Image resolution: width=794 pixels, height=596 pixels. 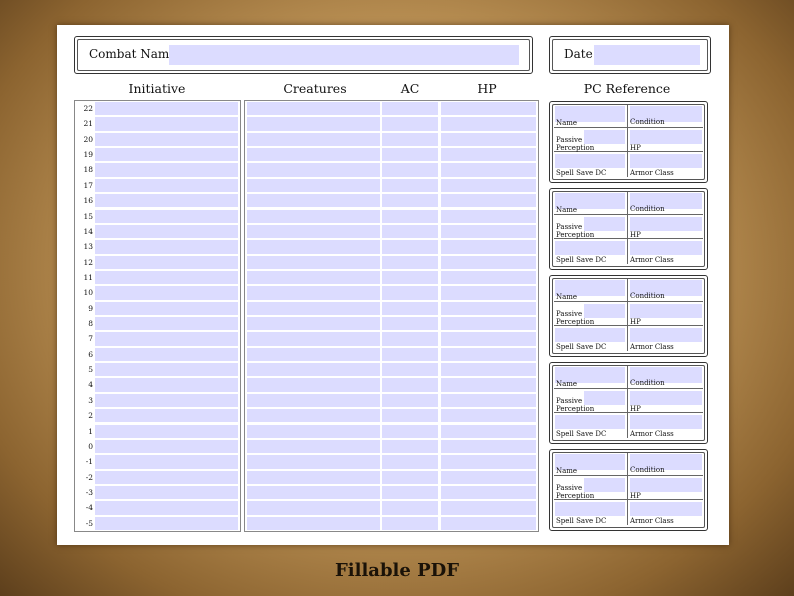 What do you see at coordinates (344, 55) in the screenshot?
I see `combat-name-field` at bounding box center [344, 55].